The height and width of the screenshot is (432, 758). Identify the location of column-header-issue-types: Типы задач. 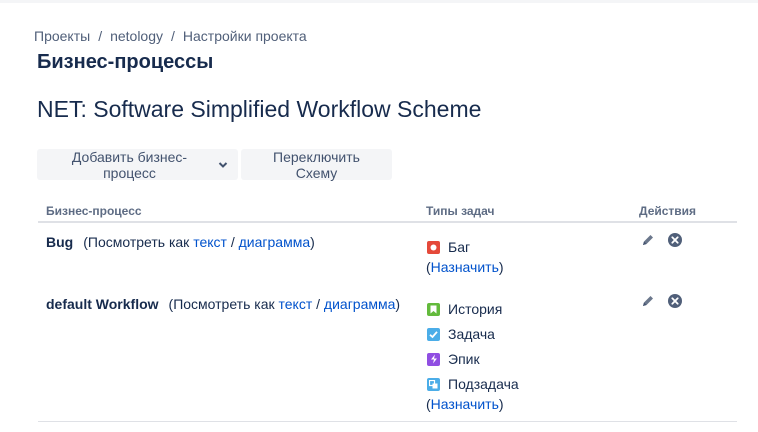
(460, 211).